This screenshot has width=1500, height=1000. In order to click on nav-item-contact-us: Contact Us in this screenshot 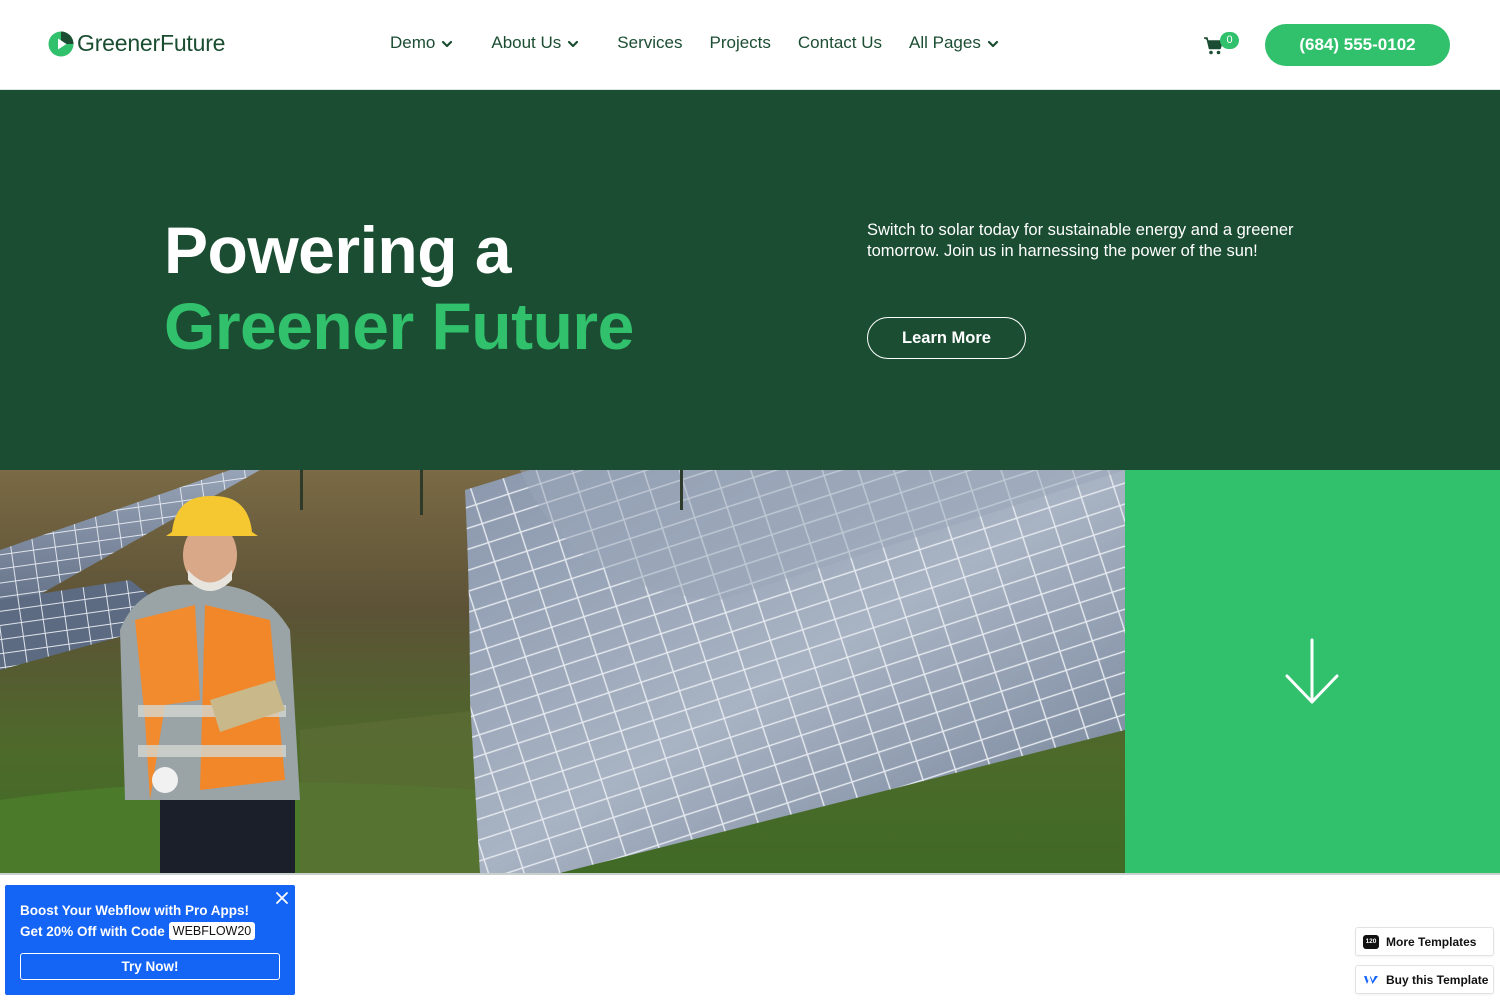, I will do `click(840, 43)`.